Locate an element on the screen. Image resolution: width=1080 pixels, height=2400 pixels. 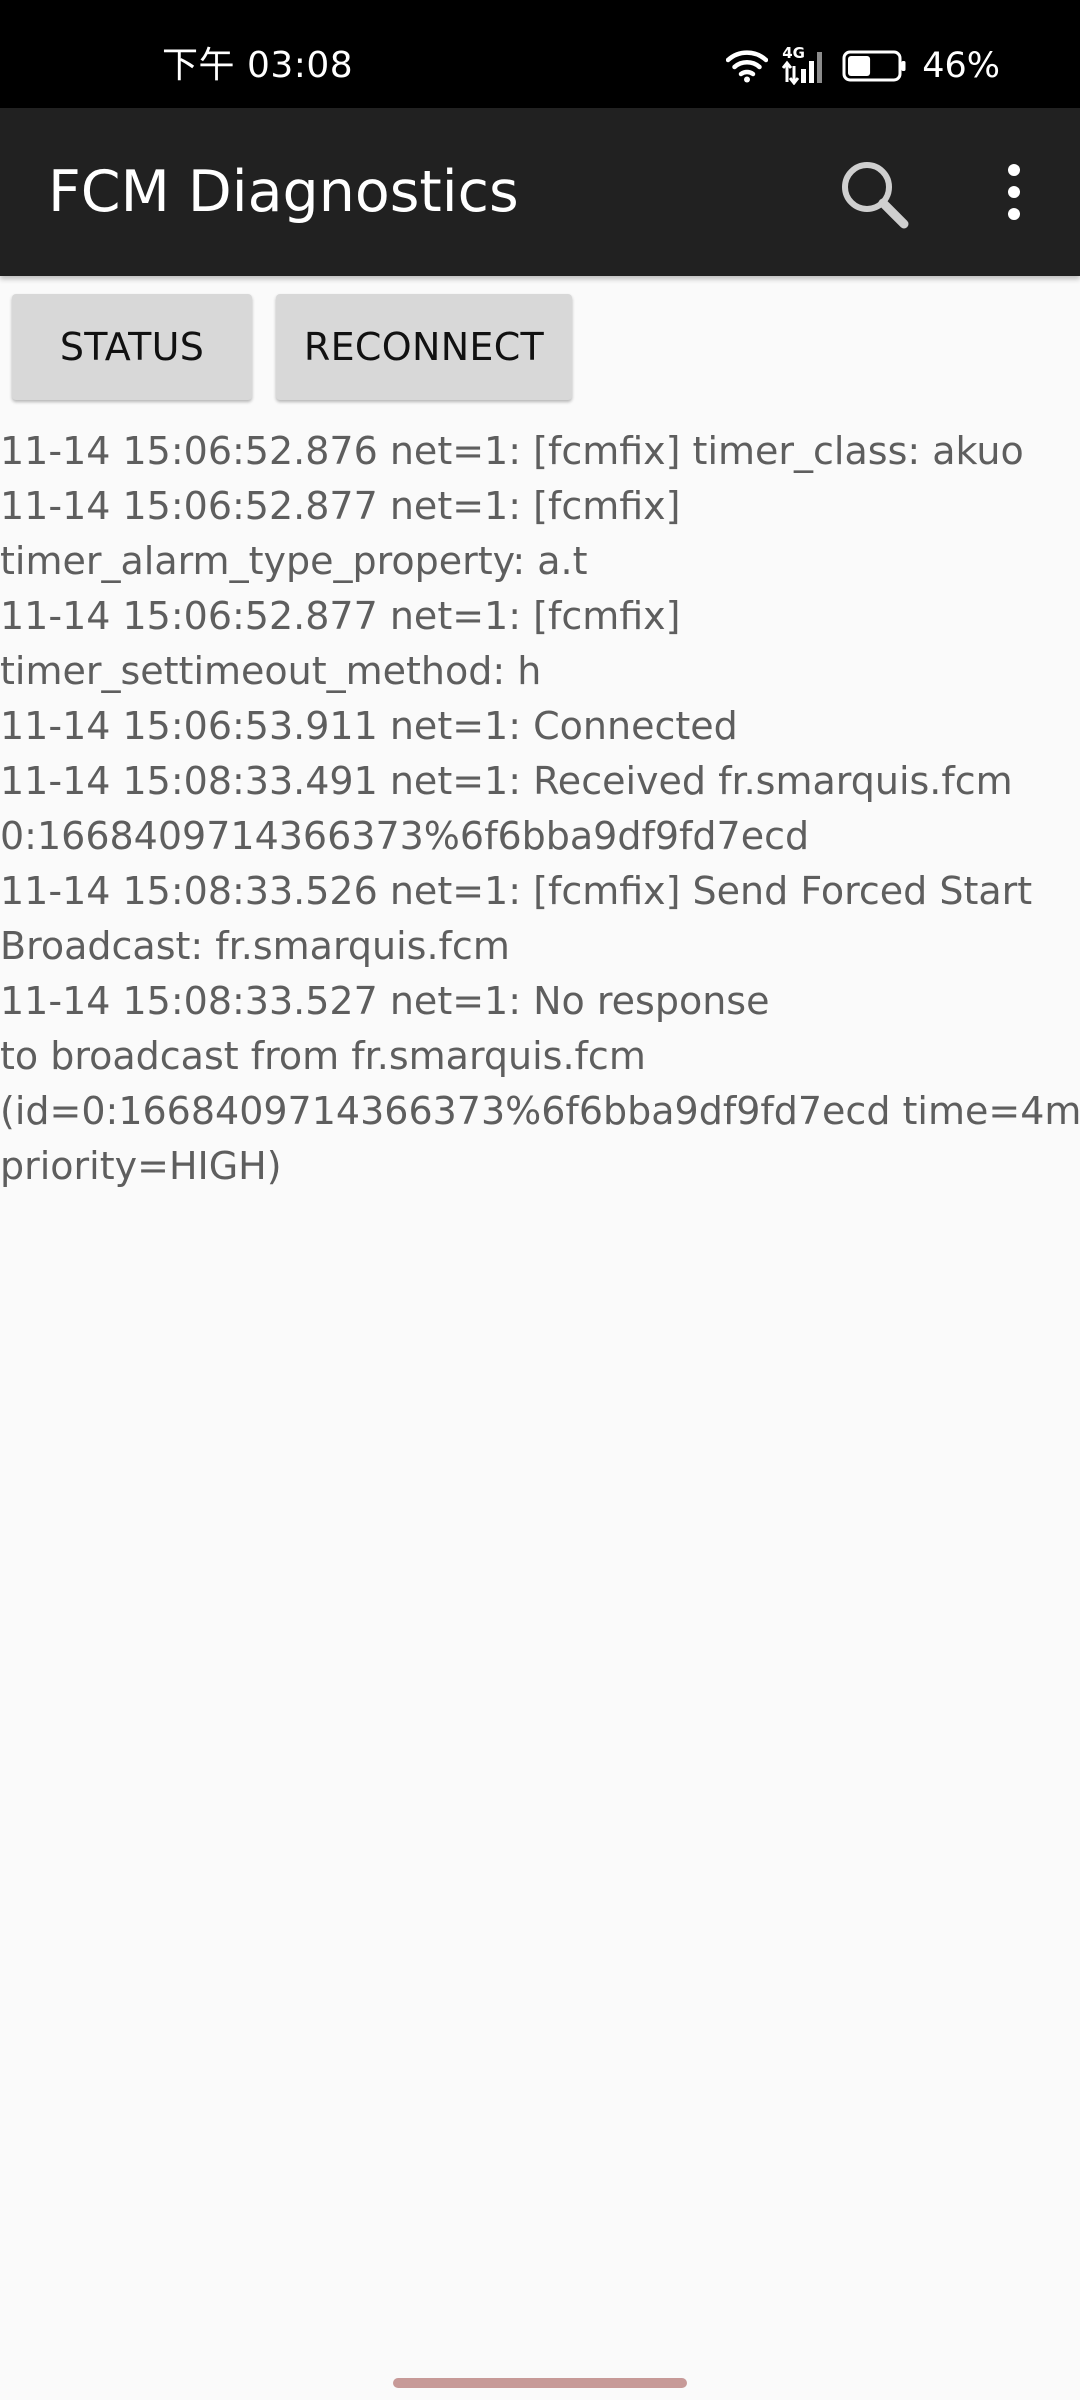
log-line: to broadcast from fr.smarquis.fcm is located at coordinates (323, 1056).